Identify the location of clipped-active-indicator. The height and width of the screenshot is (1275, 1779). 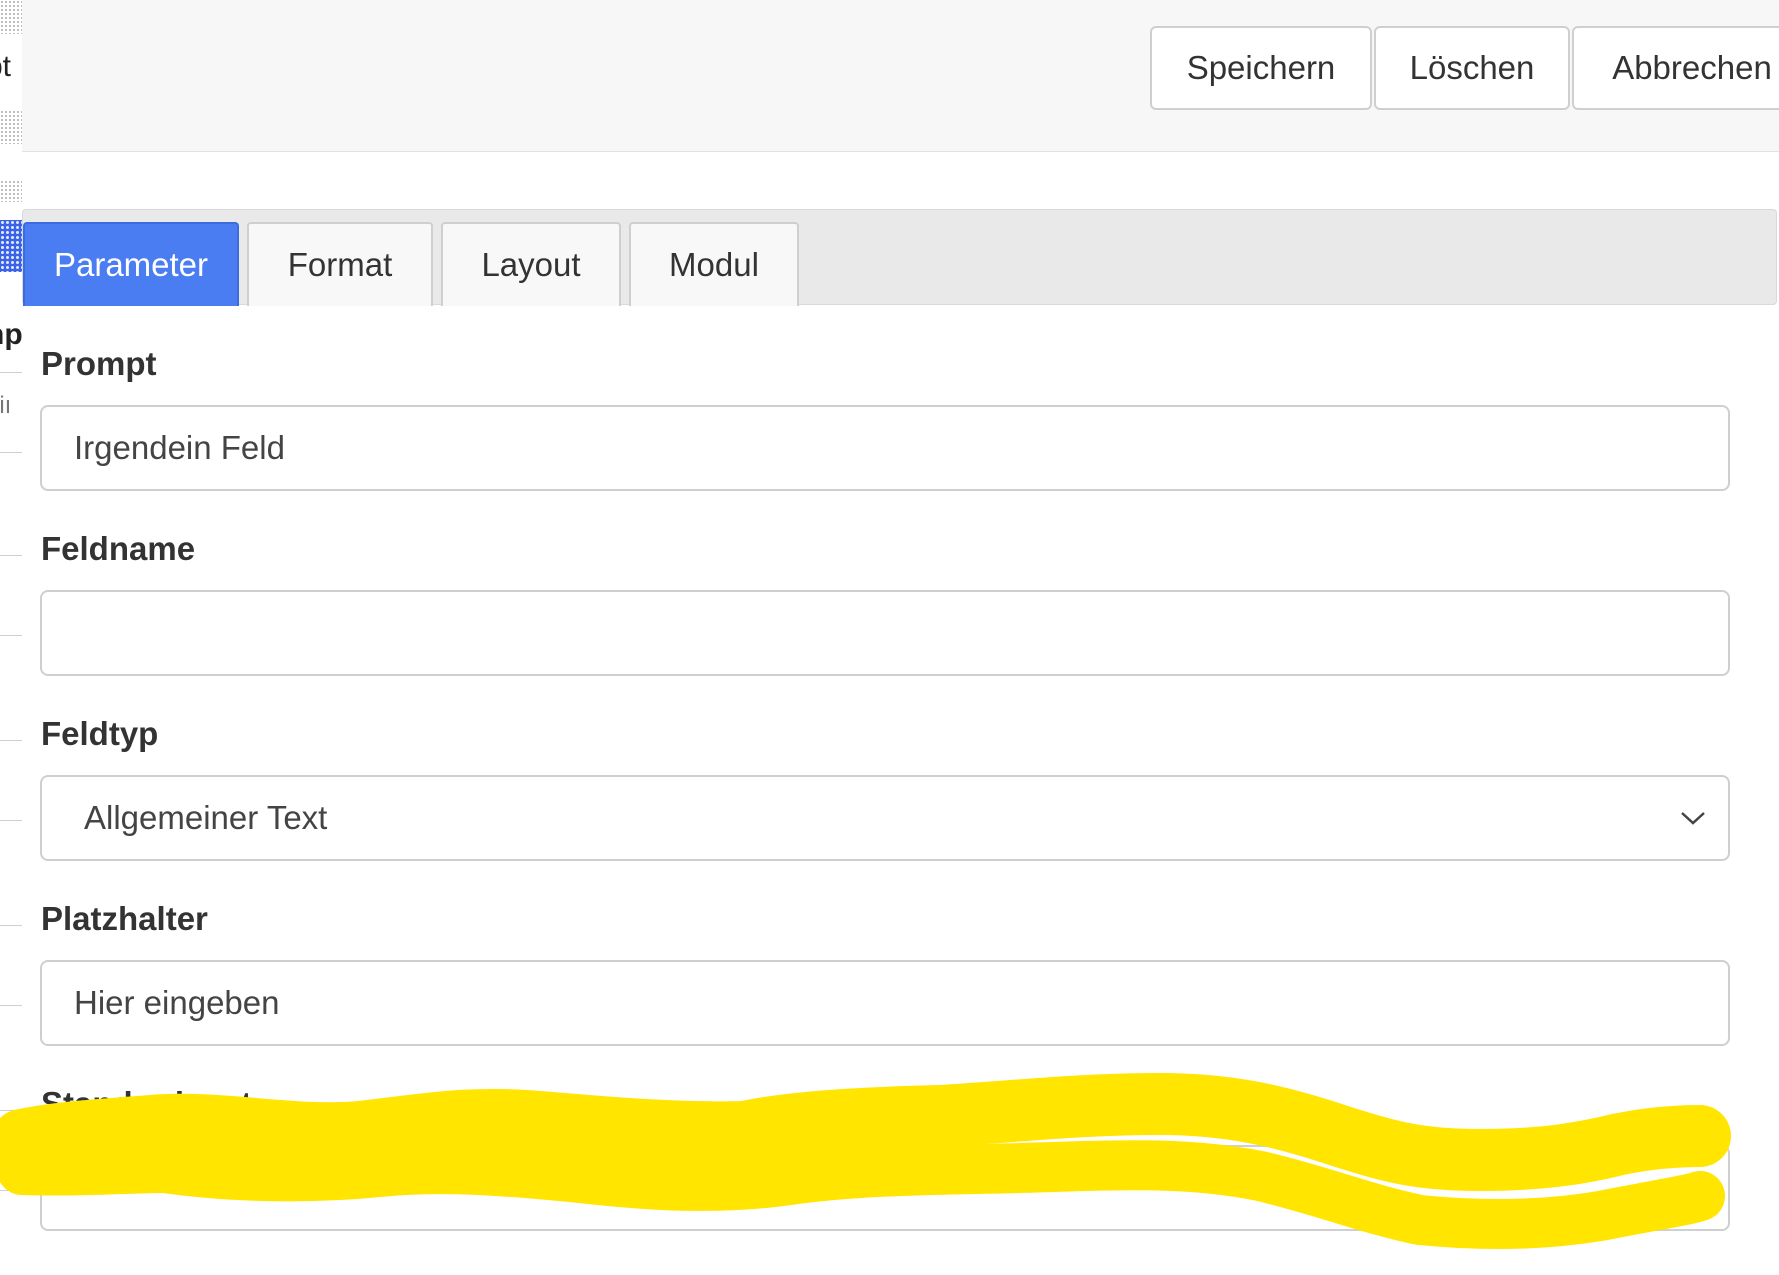
(11, 246).